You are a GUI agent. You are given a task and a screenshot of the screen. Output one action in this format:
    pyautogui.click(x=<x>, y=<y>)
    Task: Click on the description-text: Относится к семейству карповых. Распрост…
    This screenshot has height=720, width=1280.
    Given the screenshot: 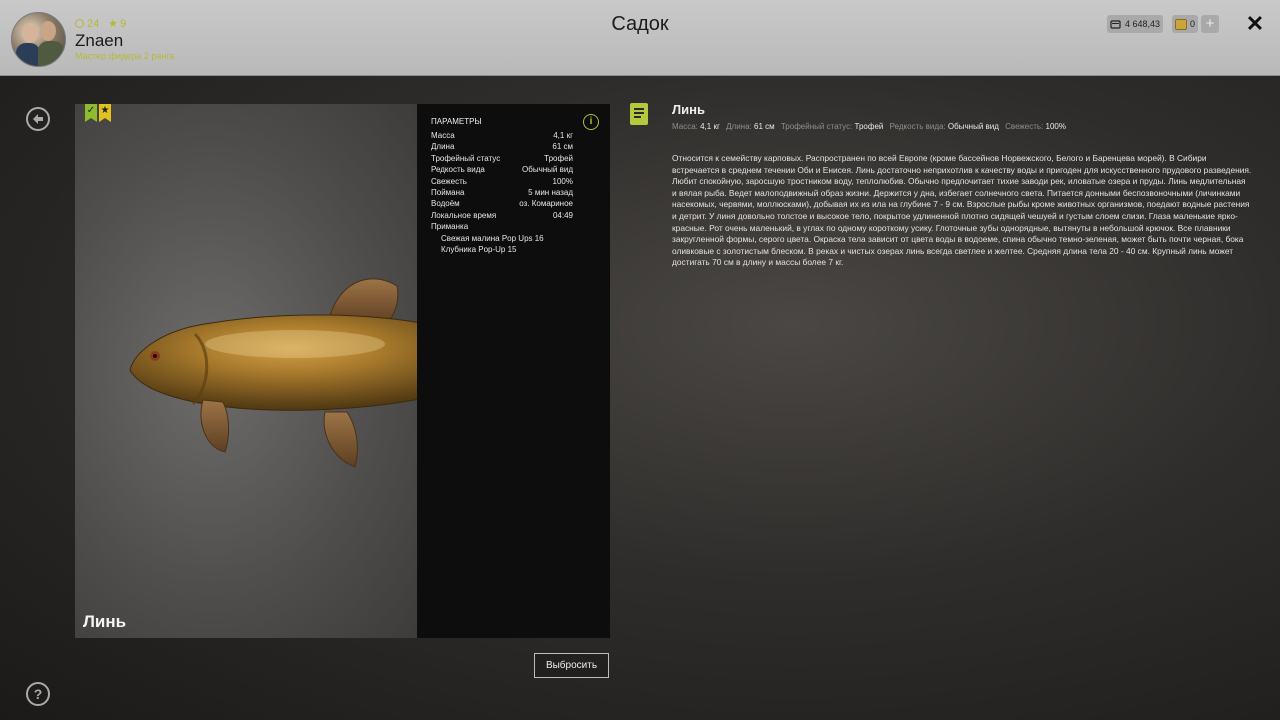 What is the action you would take?
    pyautogui.click(x=962, y=210)
    